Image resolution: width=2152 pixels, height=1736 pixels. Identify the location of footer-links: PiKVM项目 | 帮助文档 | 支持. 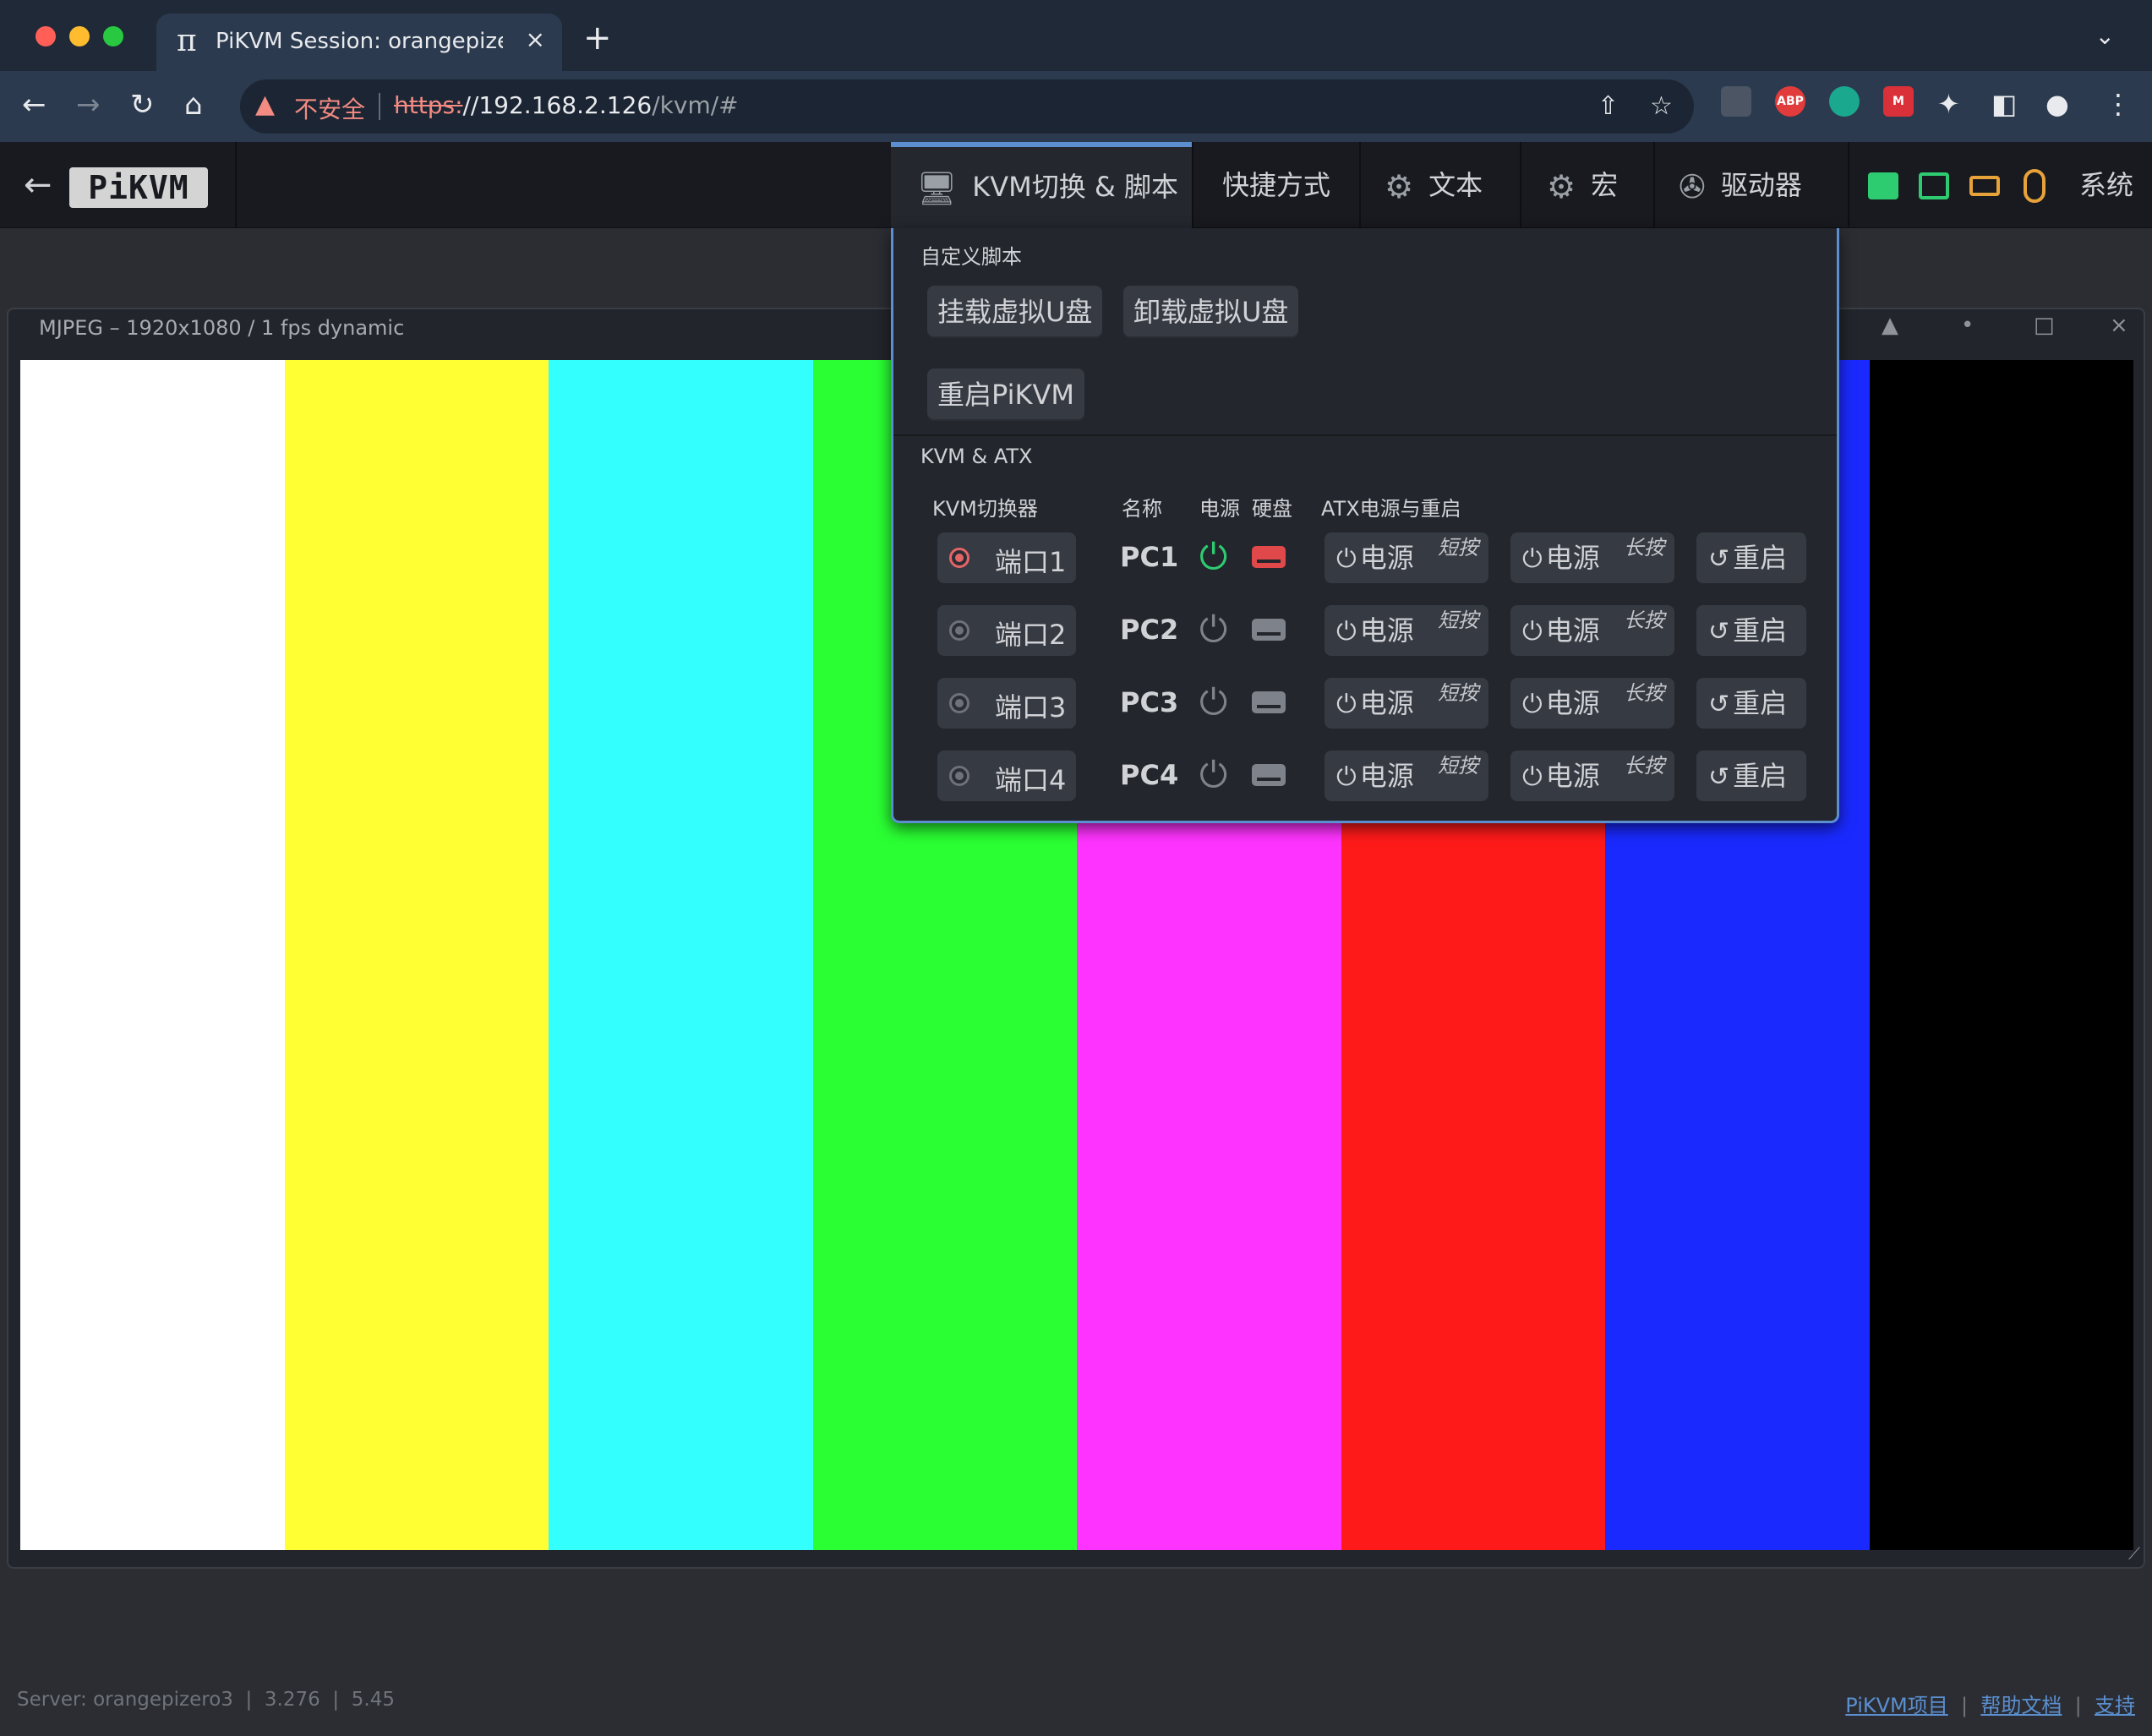
(1990, 1703).